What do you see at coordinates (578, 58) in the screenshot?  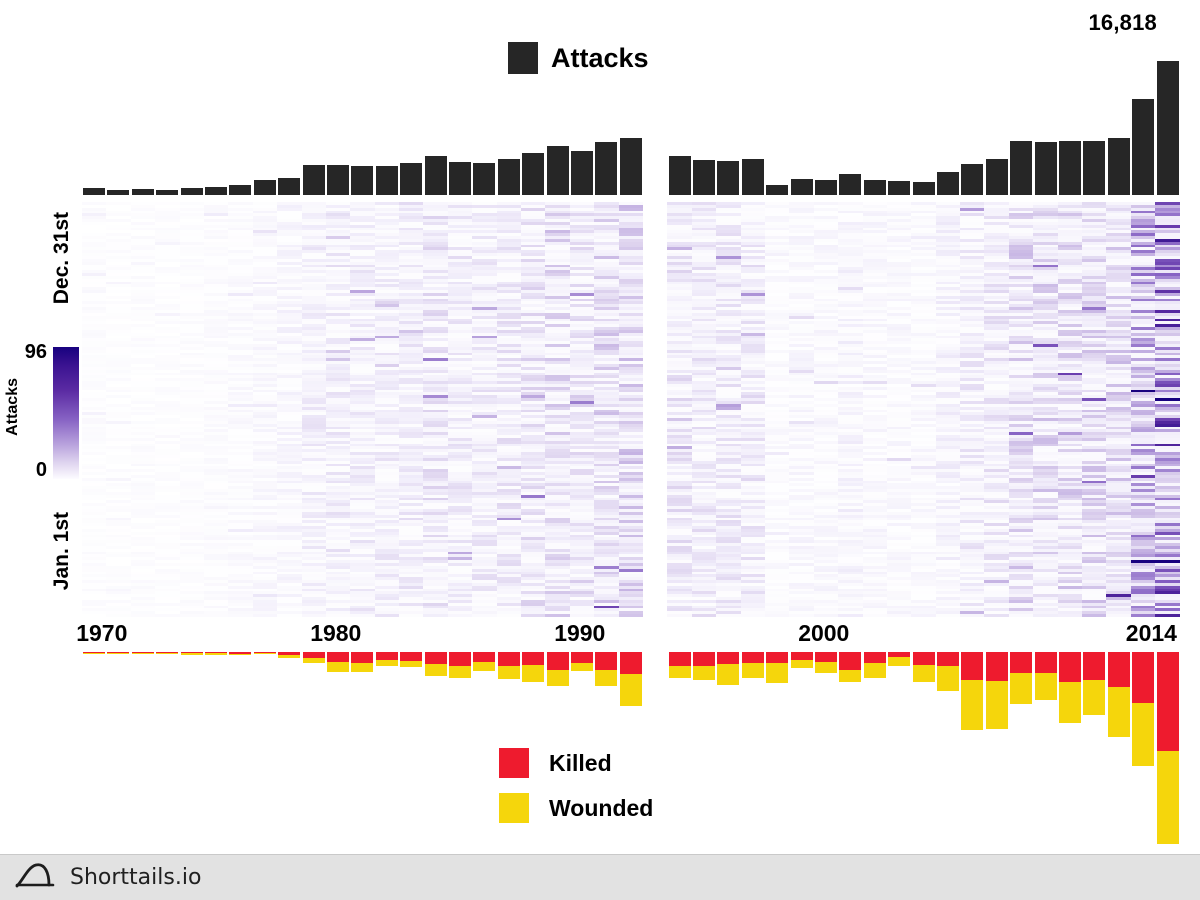 I see `attacks-legend: Attacks` at bounding box center [578, 58].